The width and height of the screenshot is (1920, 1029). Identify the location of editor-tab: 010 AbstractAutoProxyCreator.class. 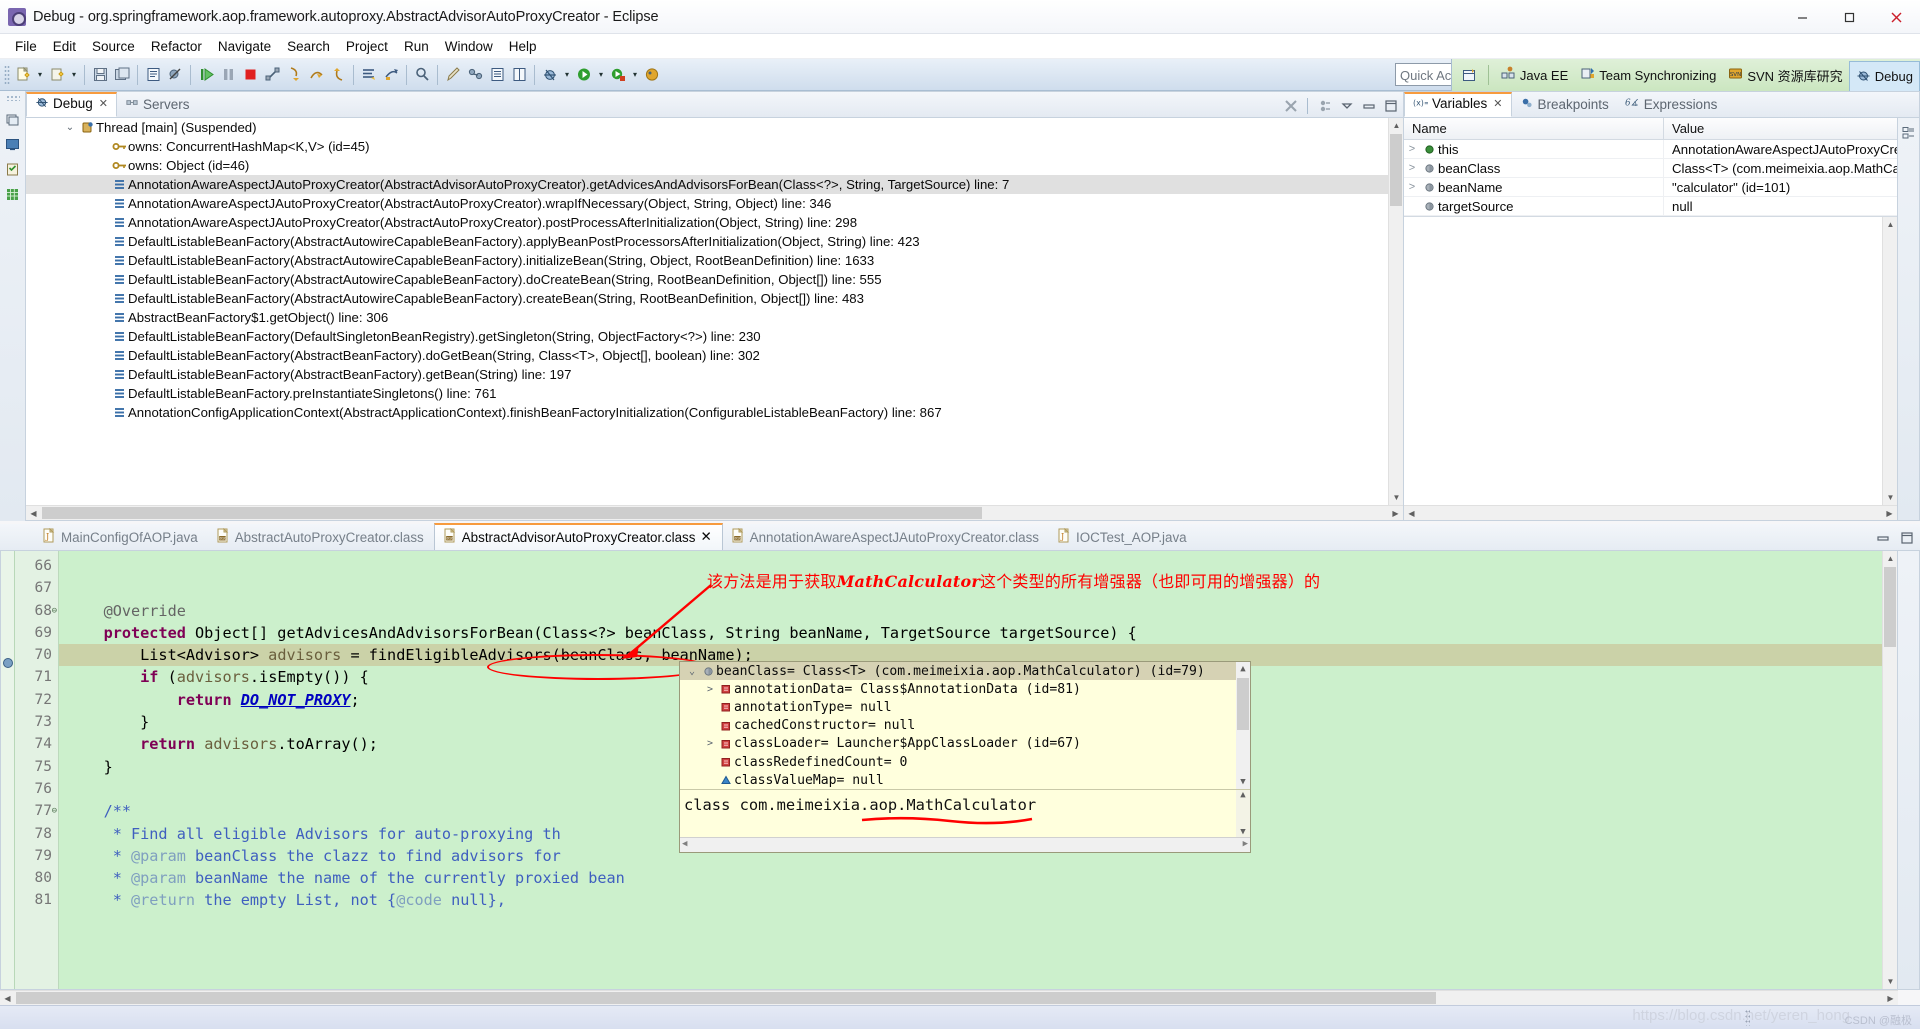
(321, 537).